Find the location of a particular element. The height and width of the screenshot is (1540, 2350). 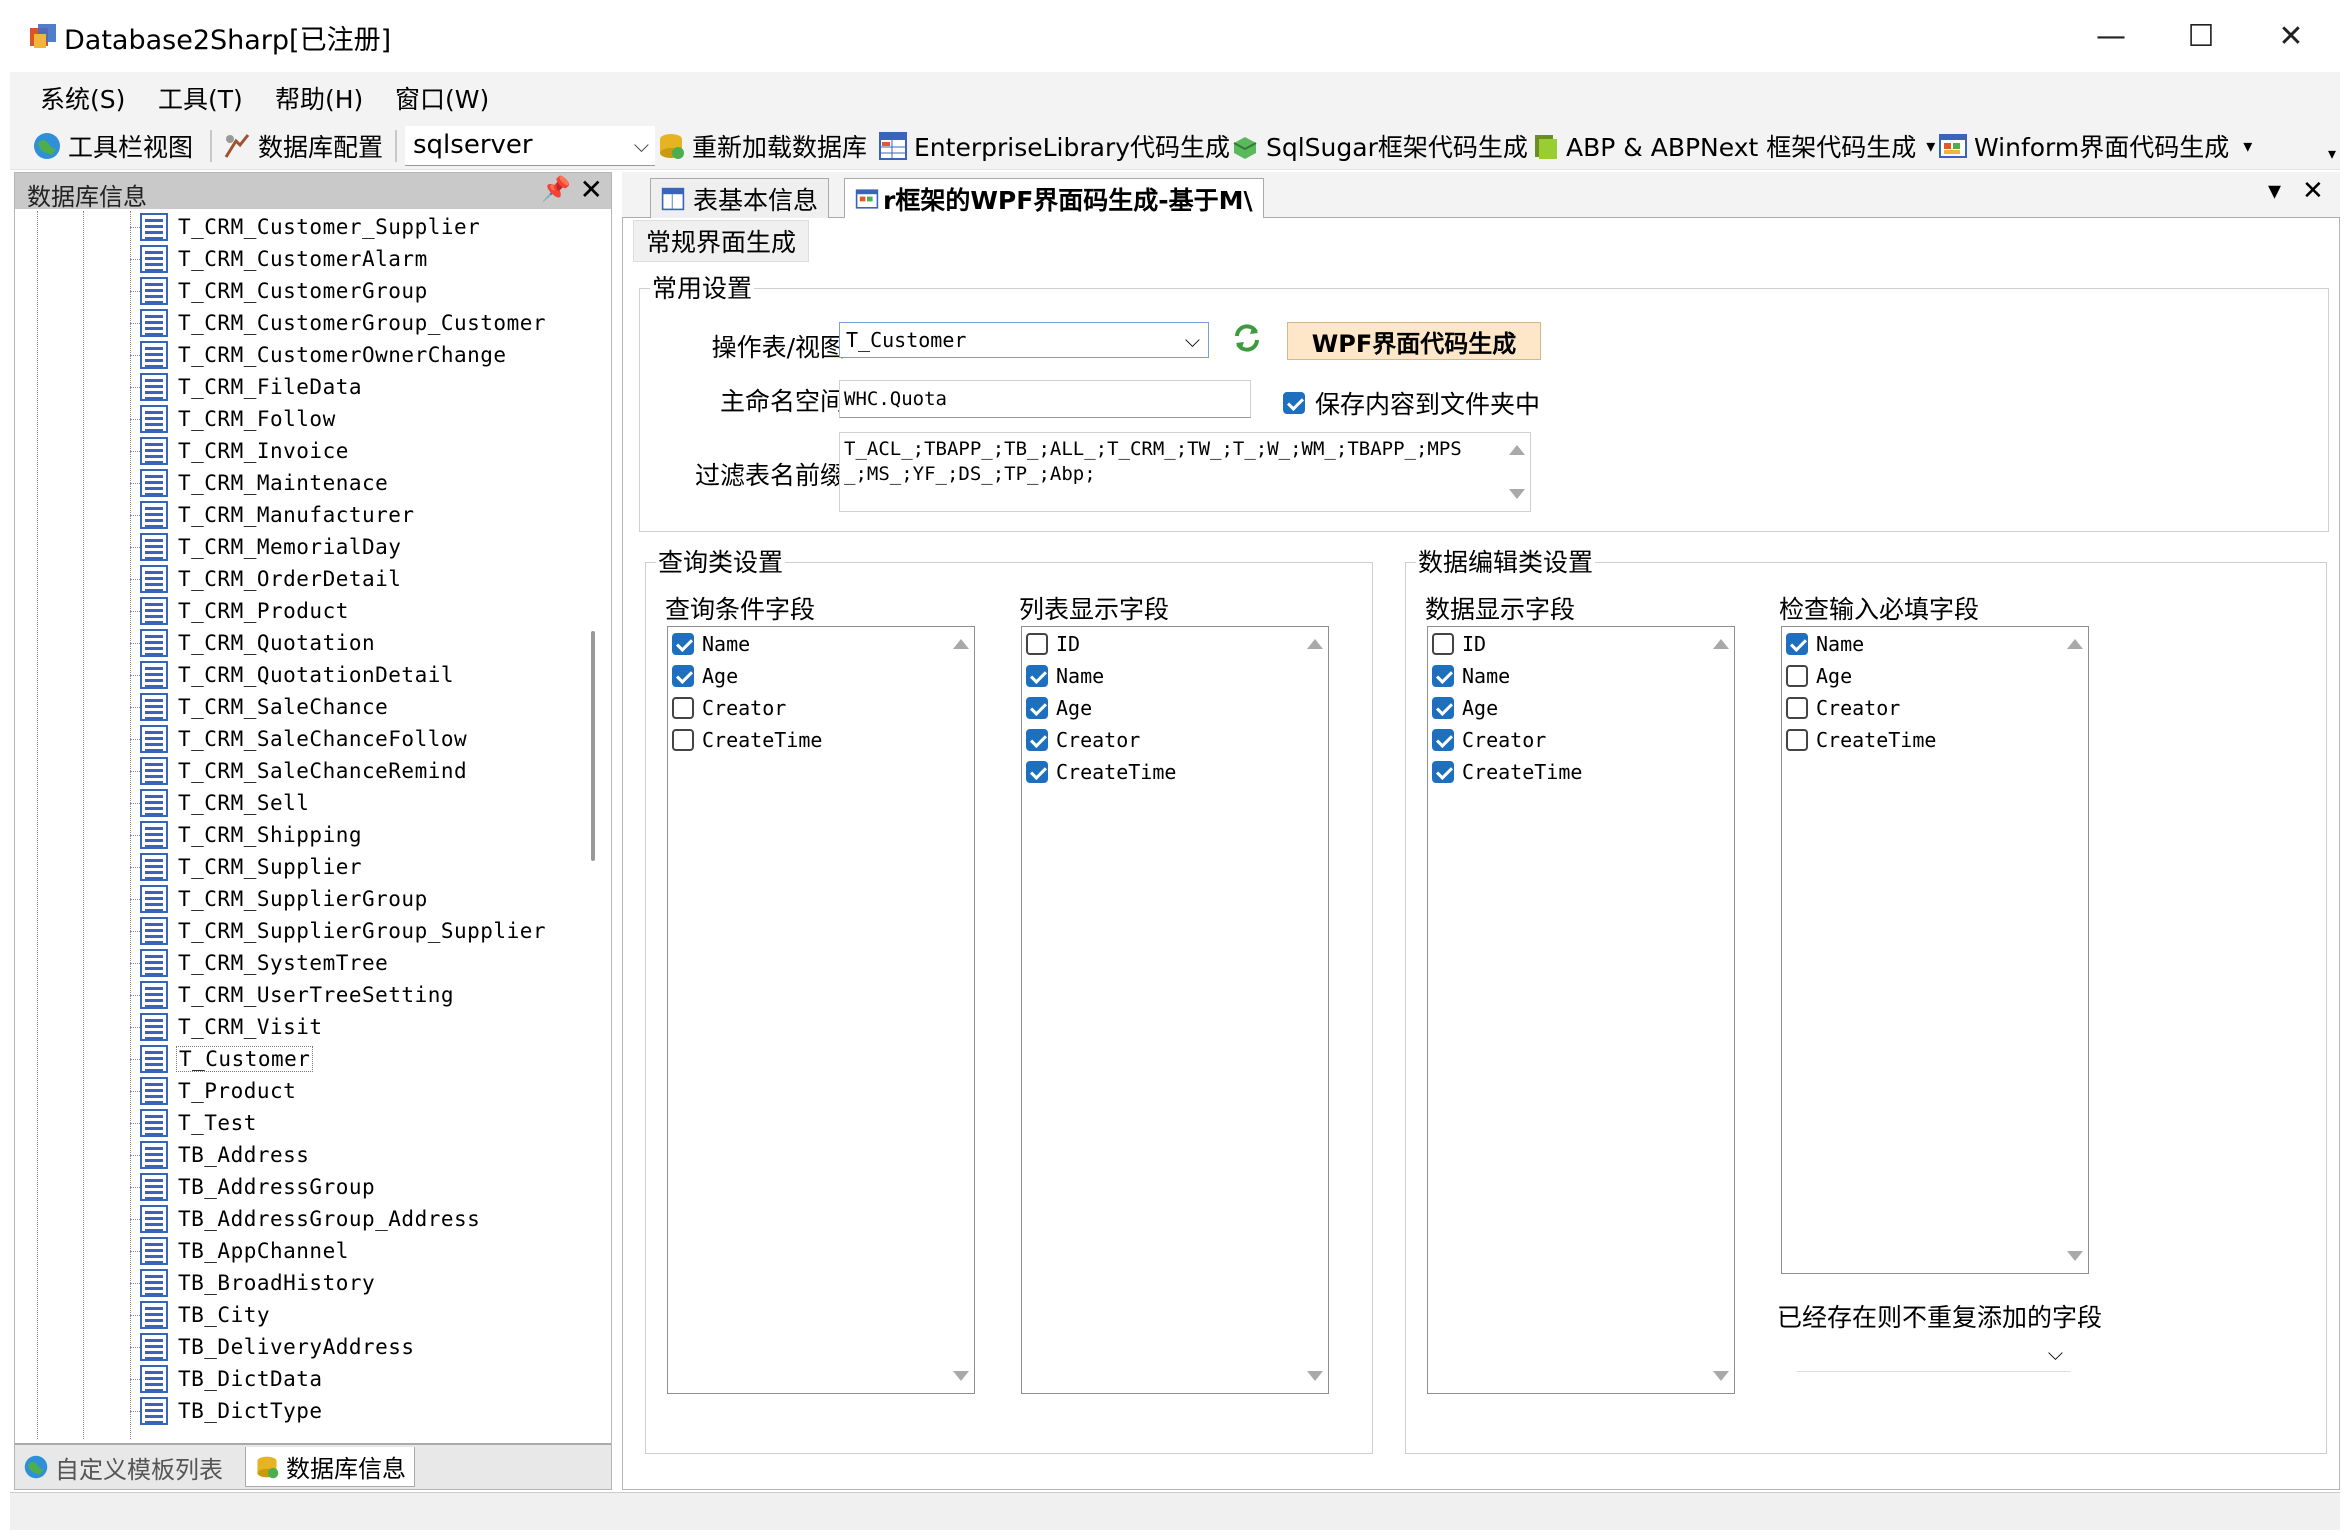

menu-help: 帮助(H) is located at coordinates (319, 98).